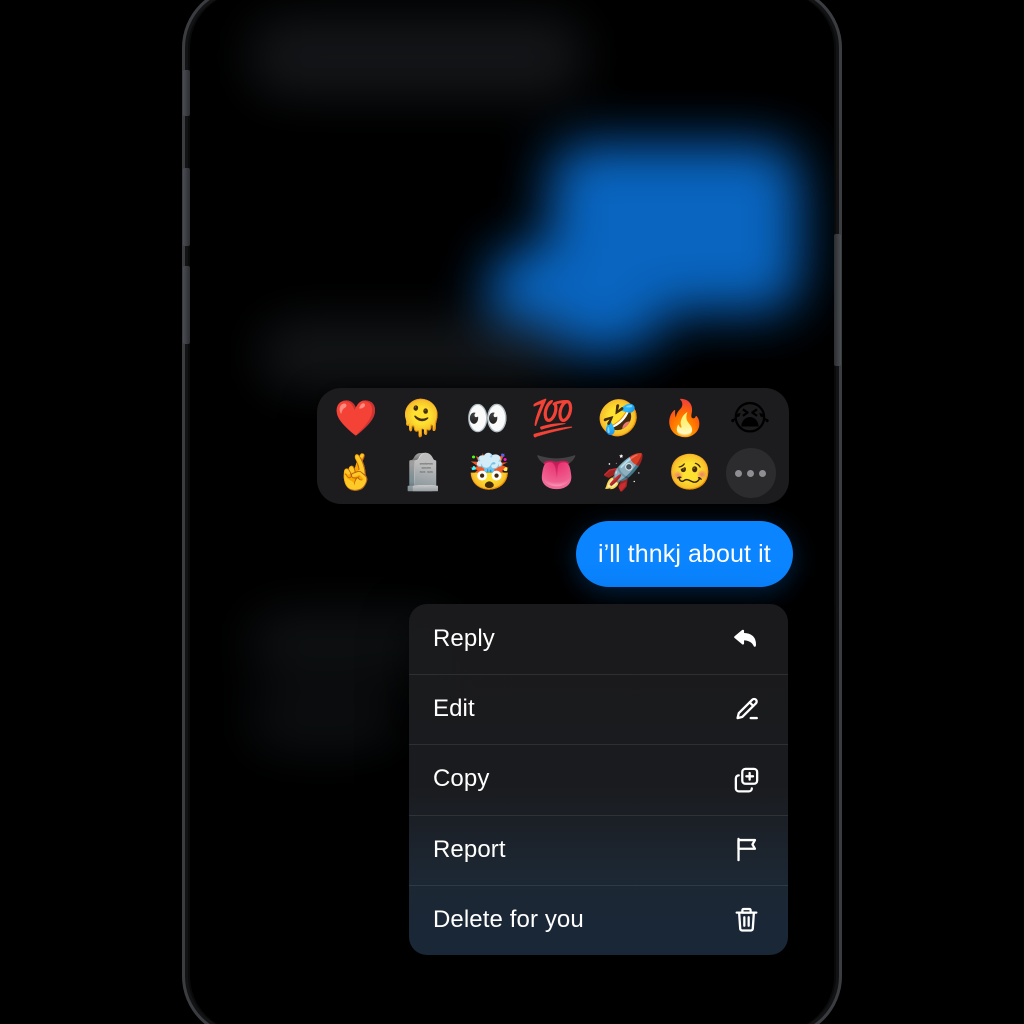  What do you see at coordinates (684, 419) in the screenshot?
I see `fire-emoji: 🔥` at bounding box center [684, 419].